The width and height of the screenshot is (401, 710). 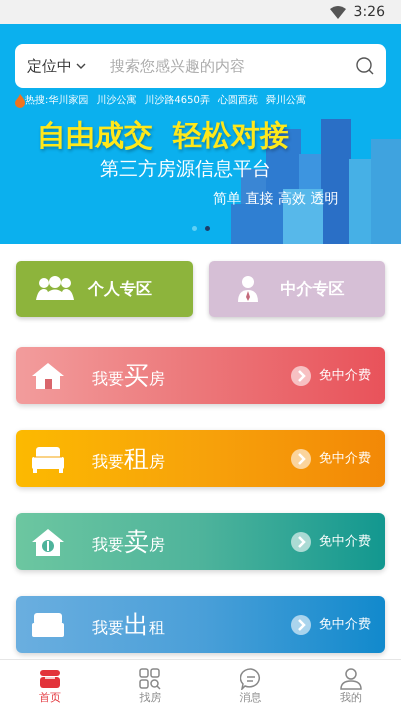 What do you see at coordinates (186, 169) in the screenshot?
I see `banner-subtitle: 第三方房源信息平台` at bounding box center [186, 169].